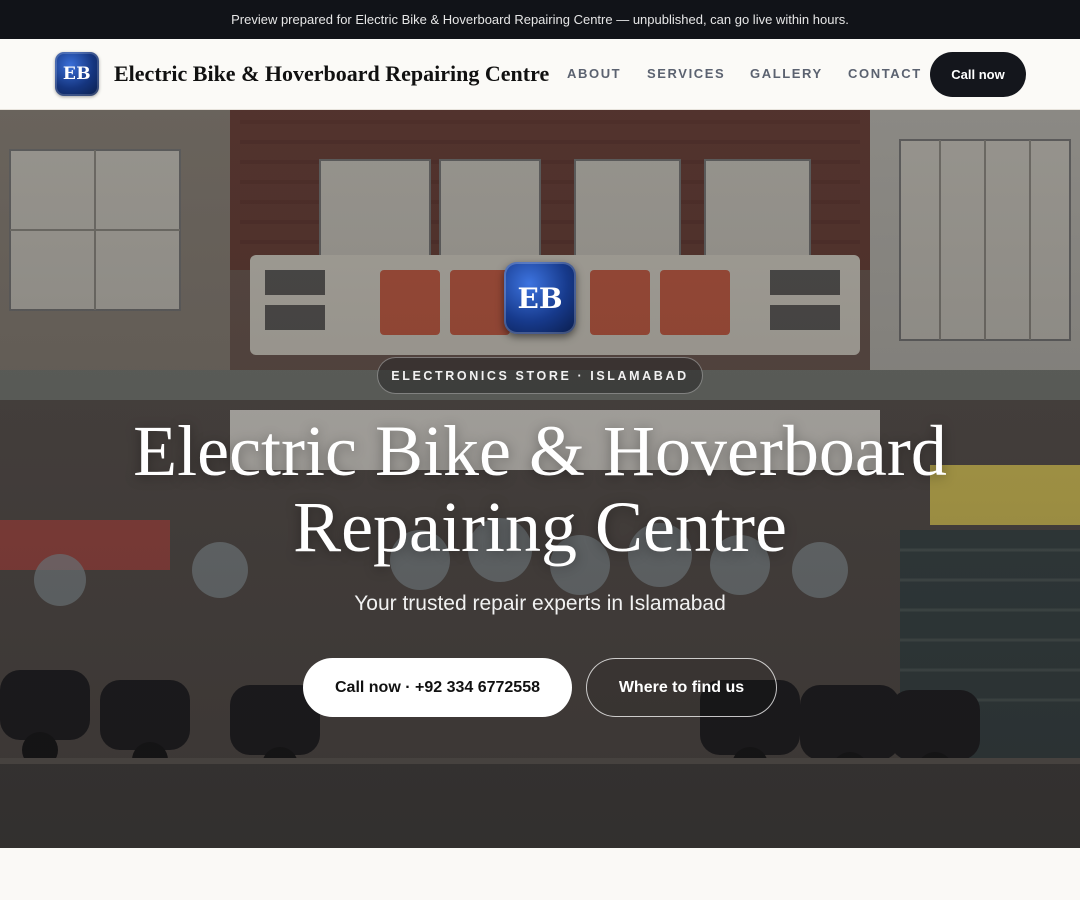  Describe the element at coordinates (686, 73) in the screenshot. I see `nav-services: SERVICES` at that location.